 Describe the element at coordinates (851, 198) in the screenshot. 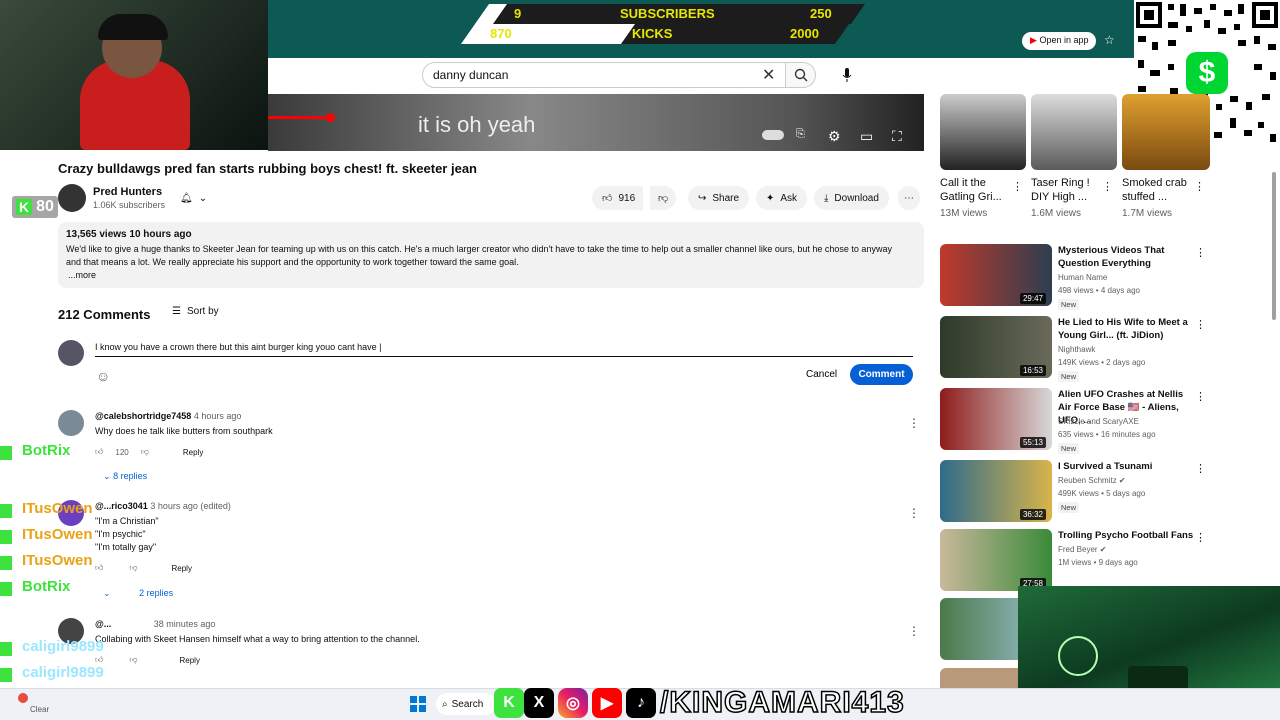

I see `download-button: ⤓ Download` at that location.